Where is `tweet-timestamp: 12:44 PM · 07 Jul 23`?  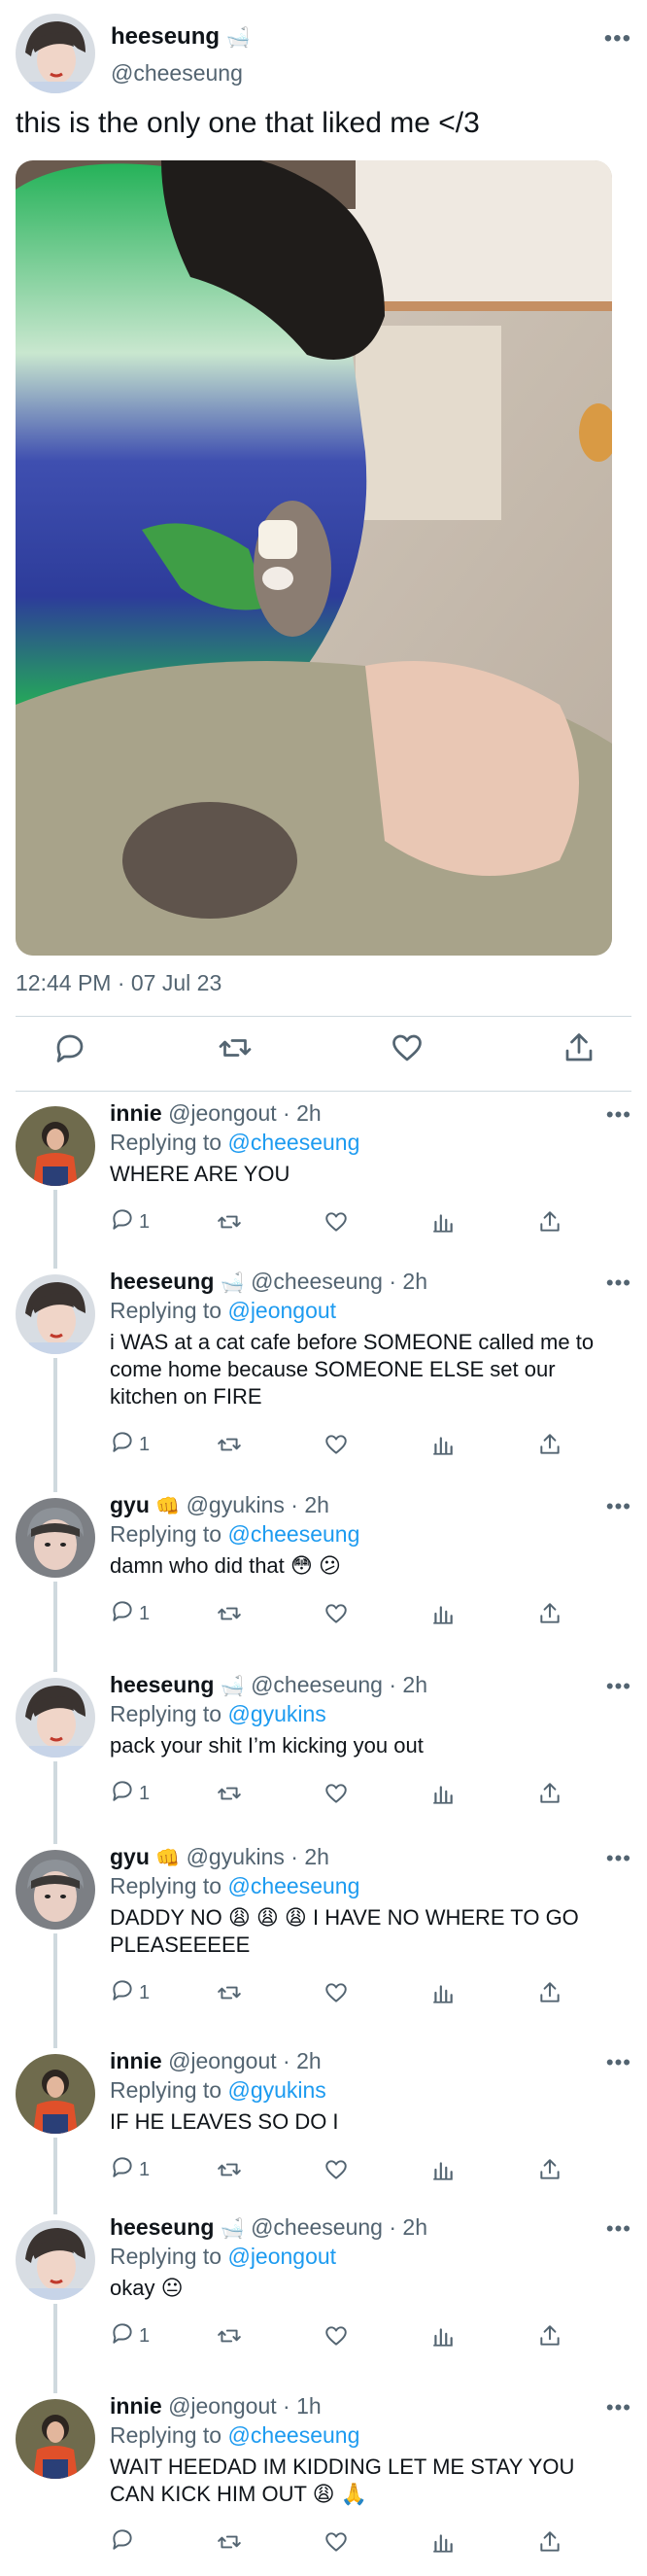 tweet-timestamp: 12:44 PM · 07 Jul 23 is located at coordinates (118, 983).